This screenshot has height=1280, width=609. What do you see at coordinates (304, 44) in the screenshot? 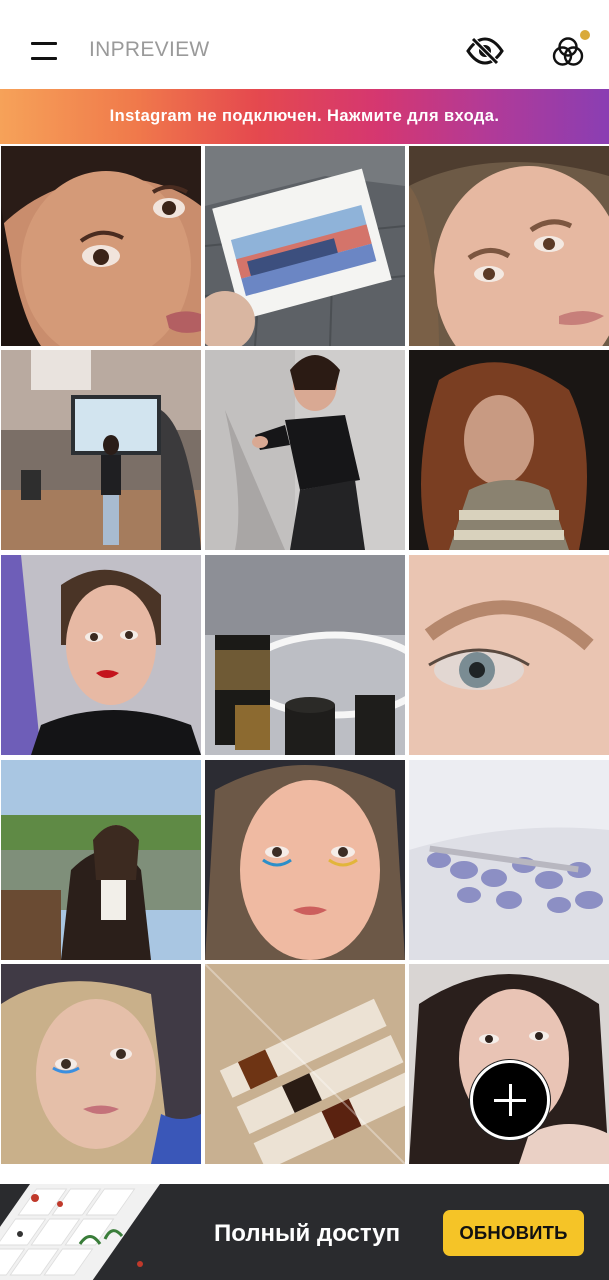
I see `top-bar: INPREVIEW` at bounding box center [304, 44].